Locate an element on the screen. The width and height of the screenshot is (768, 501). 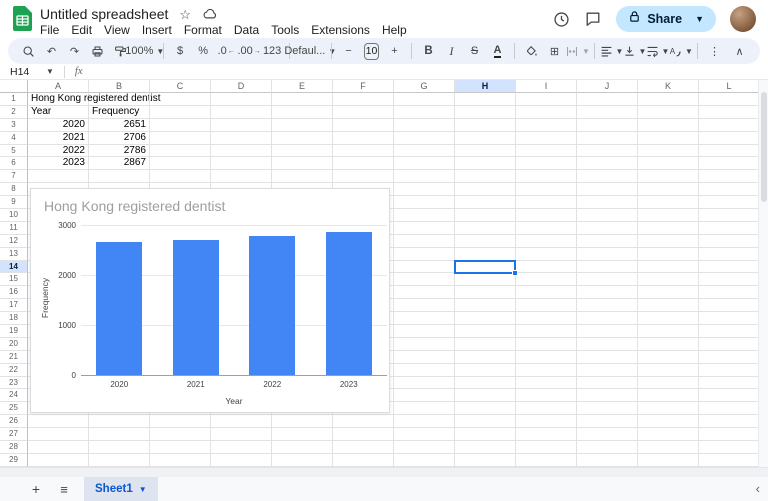
cell-h2 is located at coordinates (485, 112).